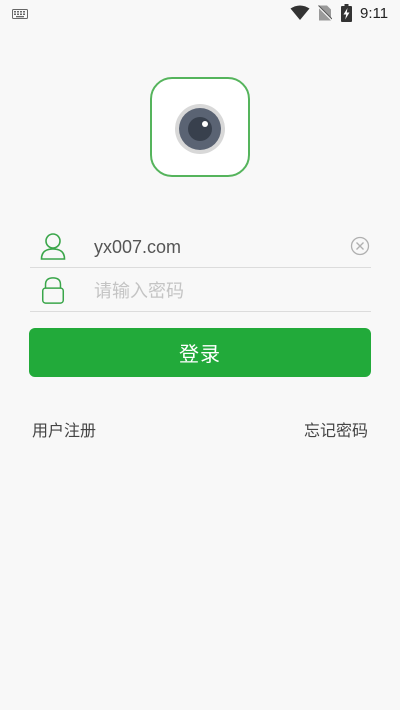 The height and width of the screenshot is (710, 400). Describe the element at coordinates (336, 429) in the screenshot. I see `forgot-password-link: 忘记密码` at that location.